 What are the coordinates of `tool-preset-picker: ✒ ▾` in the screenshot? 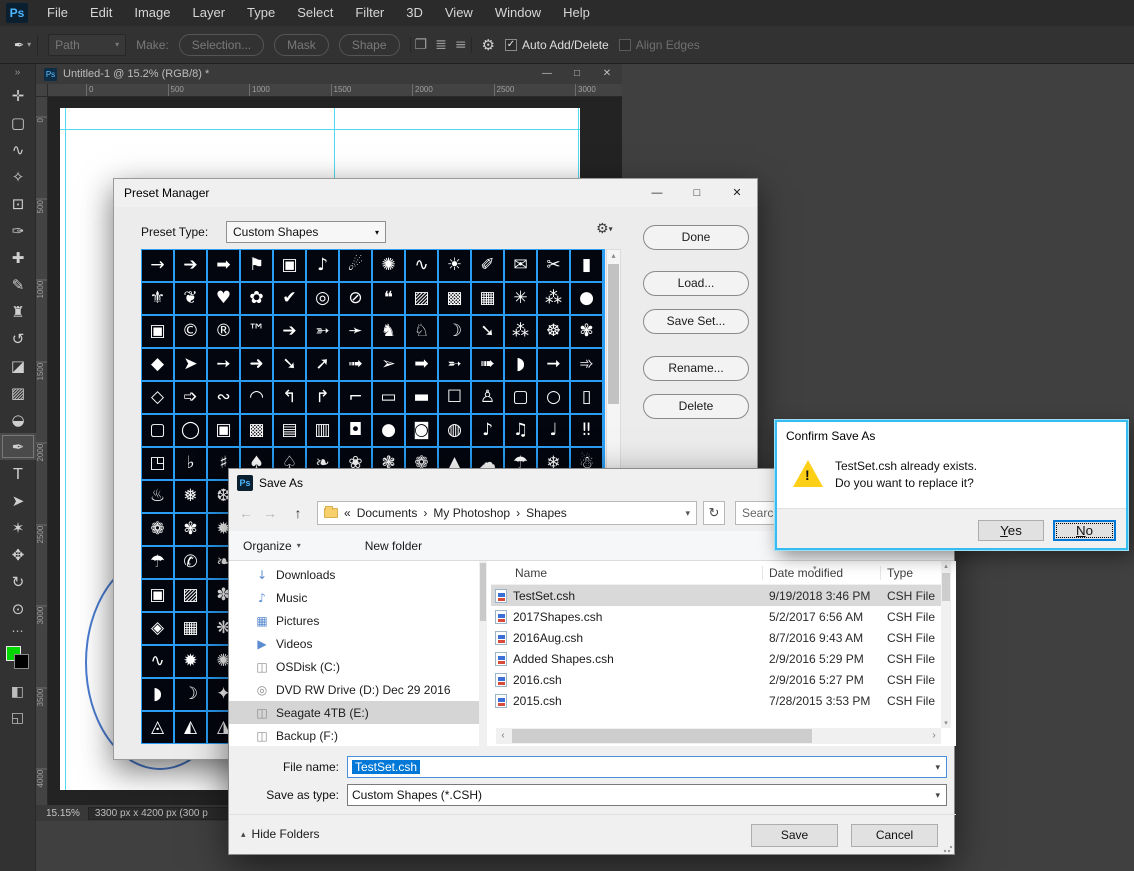 It's located at (23, 44).